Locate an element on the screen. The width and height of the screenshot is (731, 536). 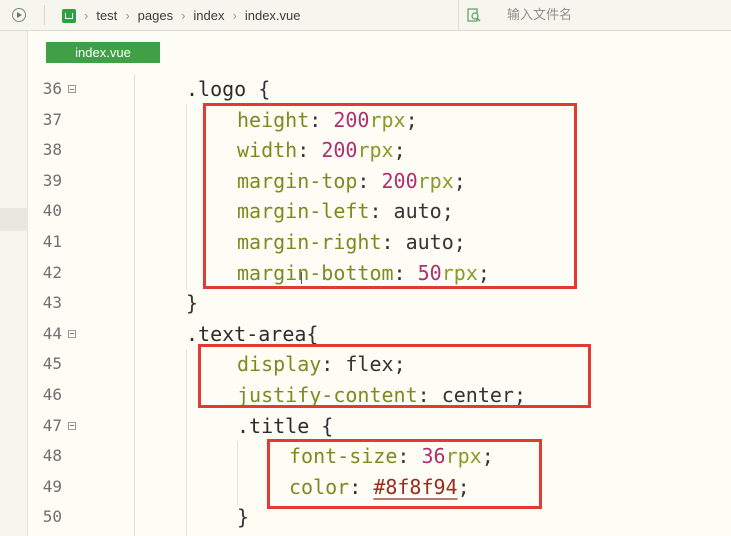
highlight-box-title is located at coordinates (404, 474).